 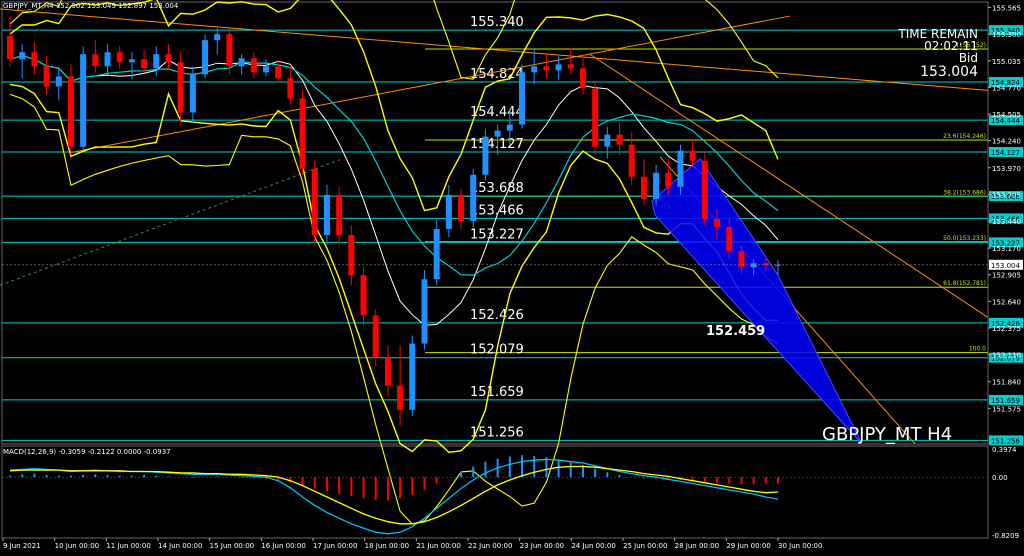 I want to click on time-tick-label: 22 Jun 00:00, so click(x=490, y=546).